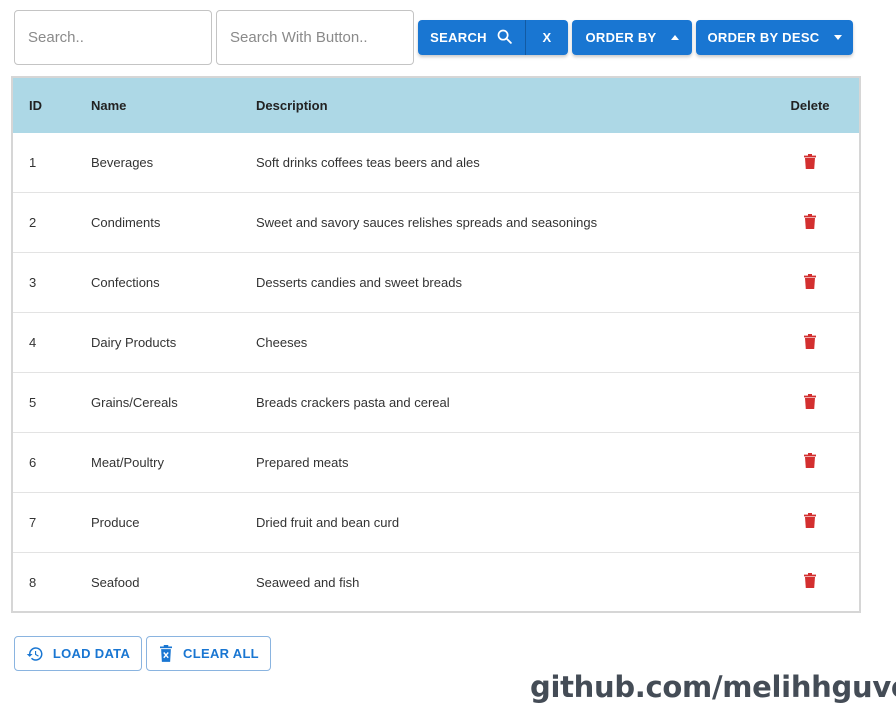 This screenshot has height=716, width=896. What do you see at coordinates (33, 582) in the screenshot?
I see `cell-id: 8` at bounding box center [33, 582].